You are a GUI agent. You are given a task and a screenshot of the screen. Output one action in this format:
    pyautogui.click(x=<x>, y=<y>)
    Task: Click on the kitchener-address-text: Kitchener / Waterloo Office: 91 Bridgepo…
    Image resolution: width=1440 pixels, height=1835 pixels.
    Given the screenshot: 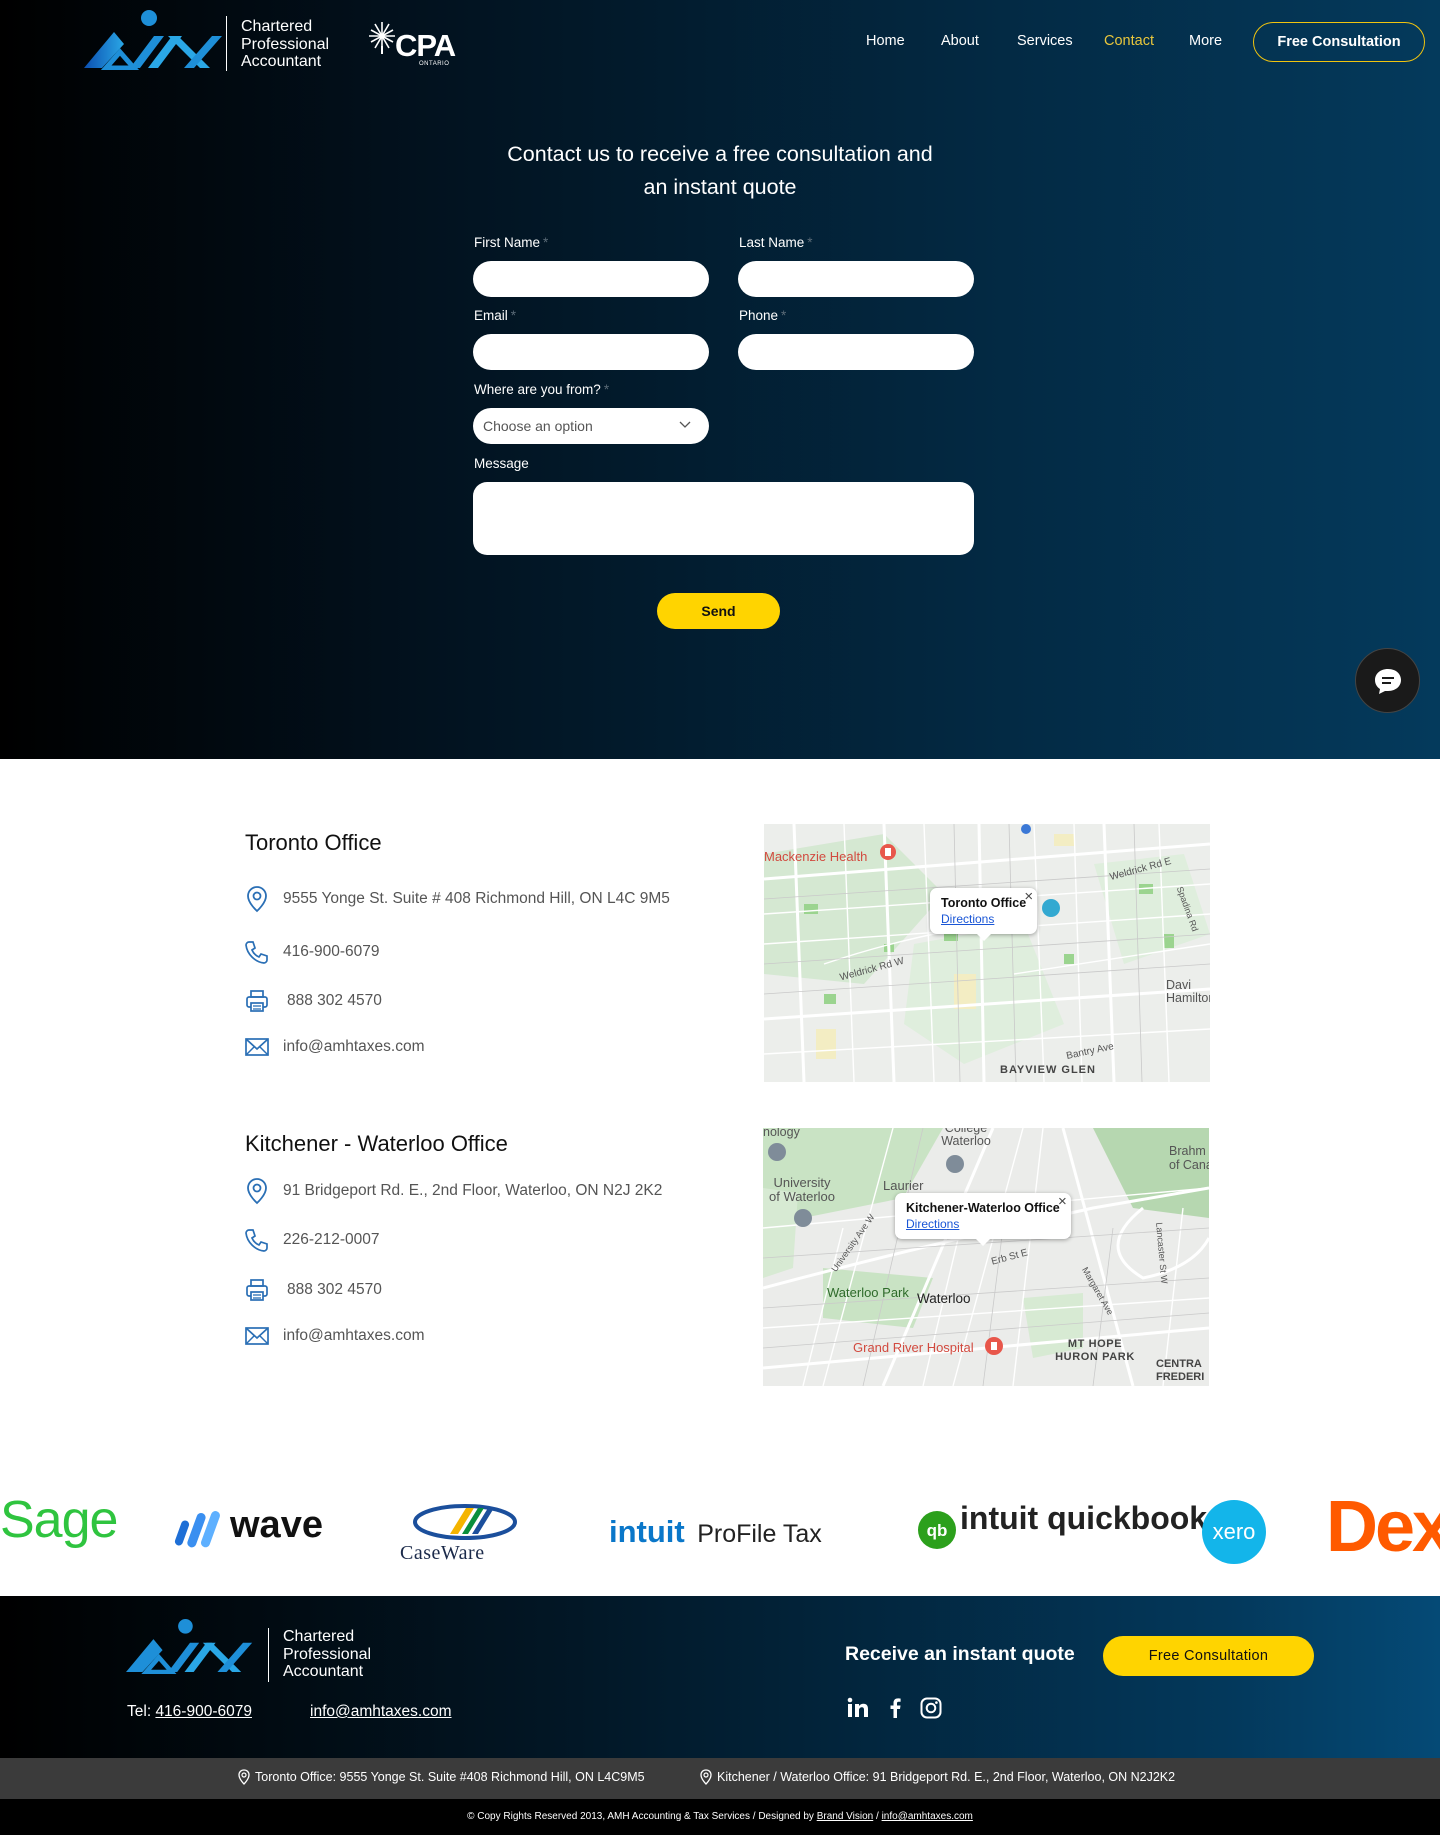 What is the action you would take?
    pyautogui.click(x=946, y=1777)
    